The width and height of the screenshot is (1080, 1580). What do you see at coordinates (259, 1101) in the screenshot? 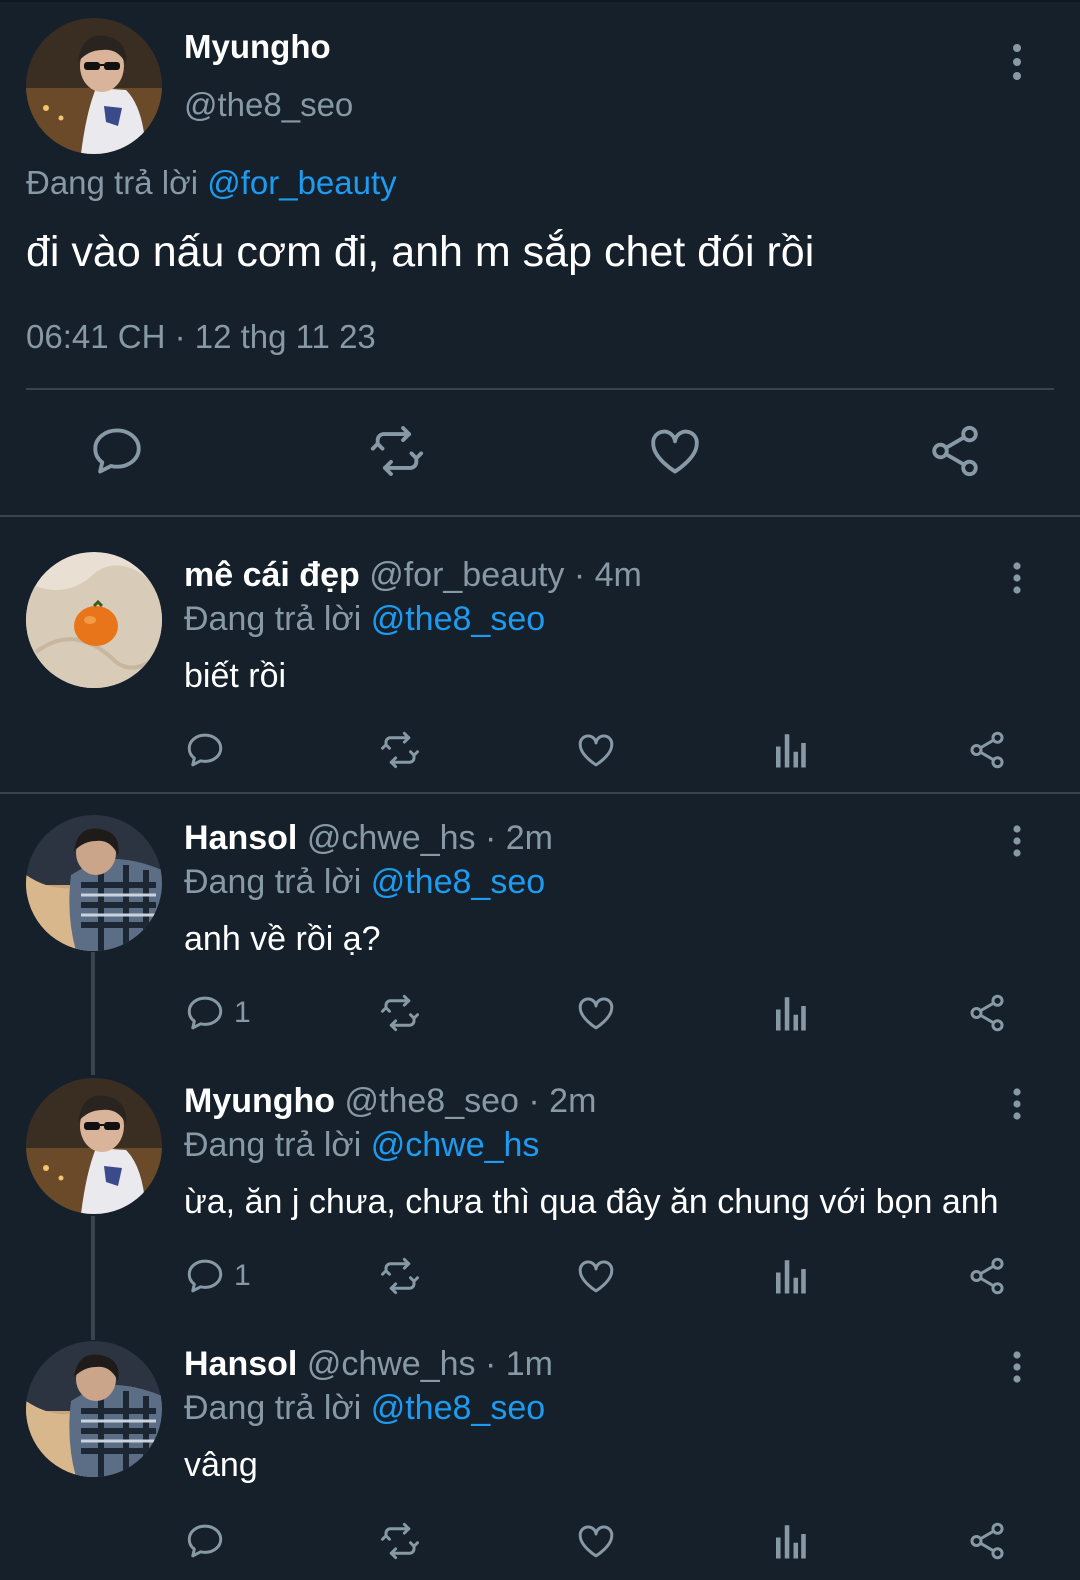
I see `reply-author-name: Myungho` at bounding box center [259, 1101].